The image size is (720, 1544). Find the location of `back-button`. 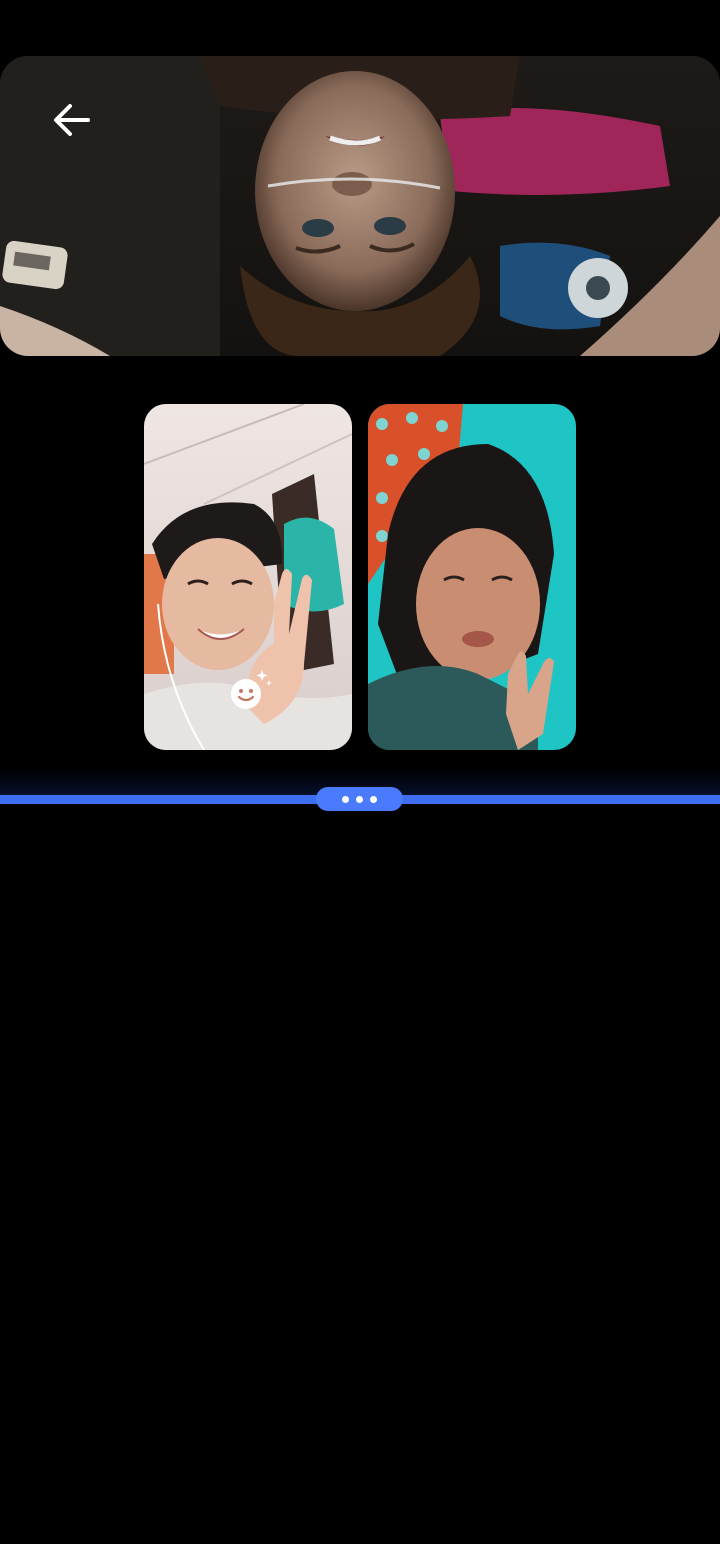

back-button is located at coordinates (72, 120).